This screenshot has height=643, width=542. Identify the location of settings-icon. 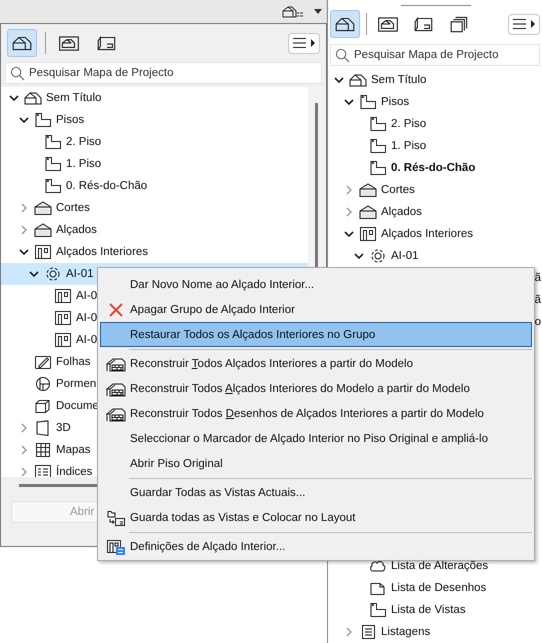
(116, 546).